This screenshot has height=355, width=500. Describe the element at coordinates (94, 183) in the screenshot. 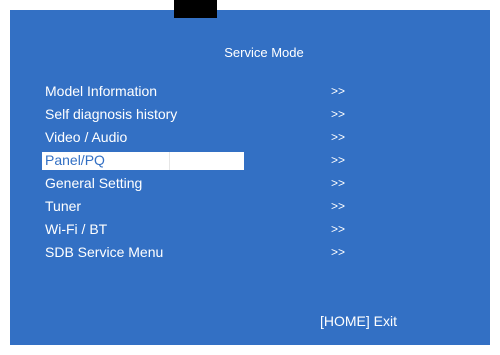

I see `menu-item-label: General Setting` at that location.